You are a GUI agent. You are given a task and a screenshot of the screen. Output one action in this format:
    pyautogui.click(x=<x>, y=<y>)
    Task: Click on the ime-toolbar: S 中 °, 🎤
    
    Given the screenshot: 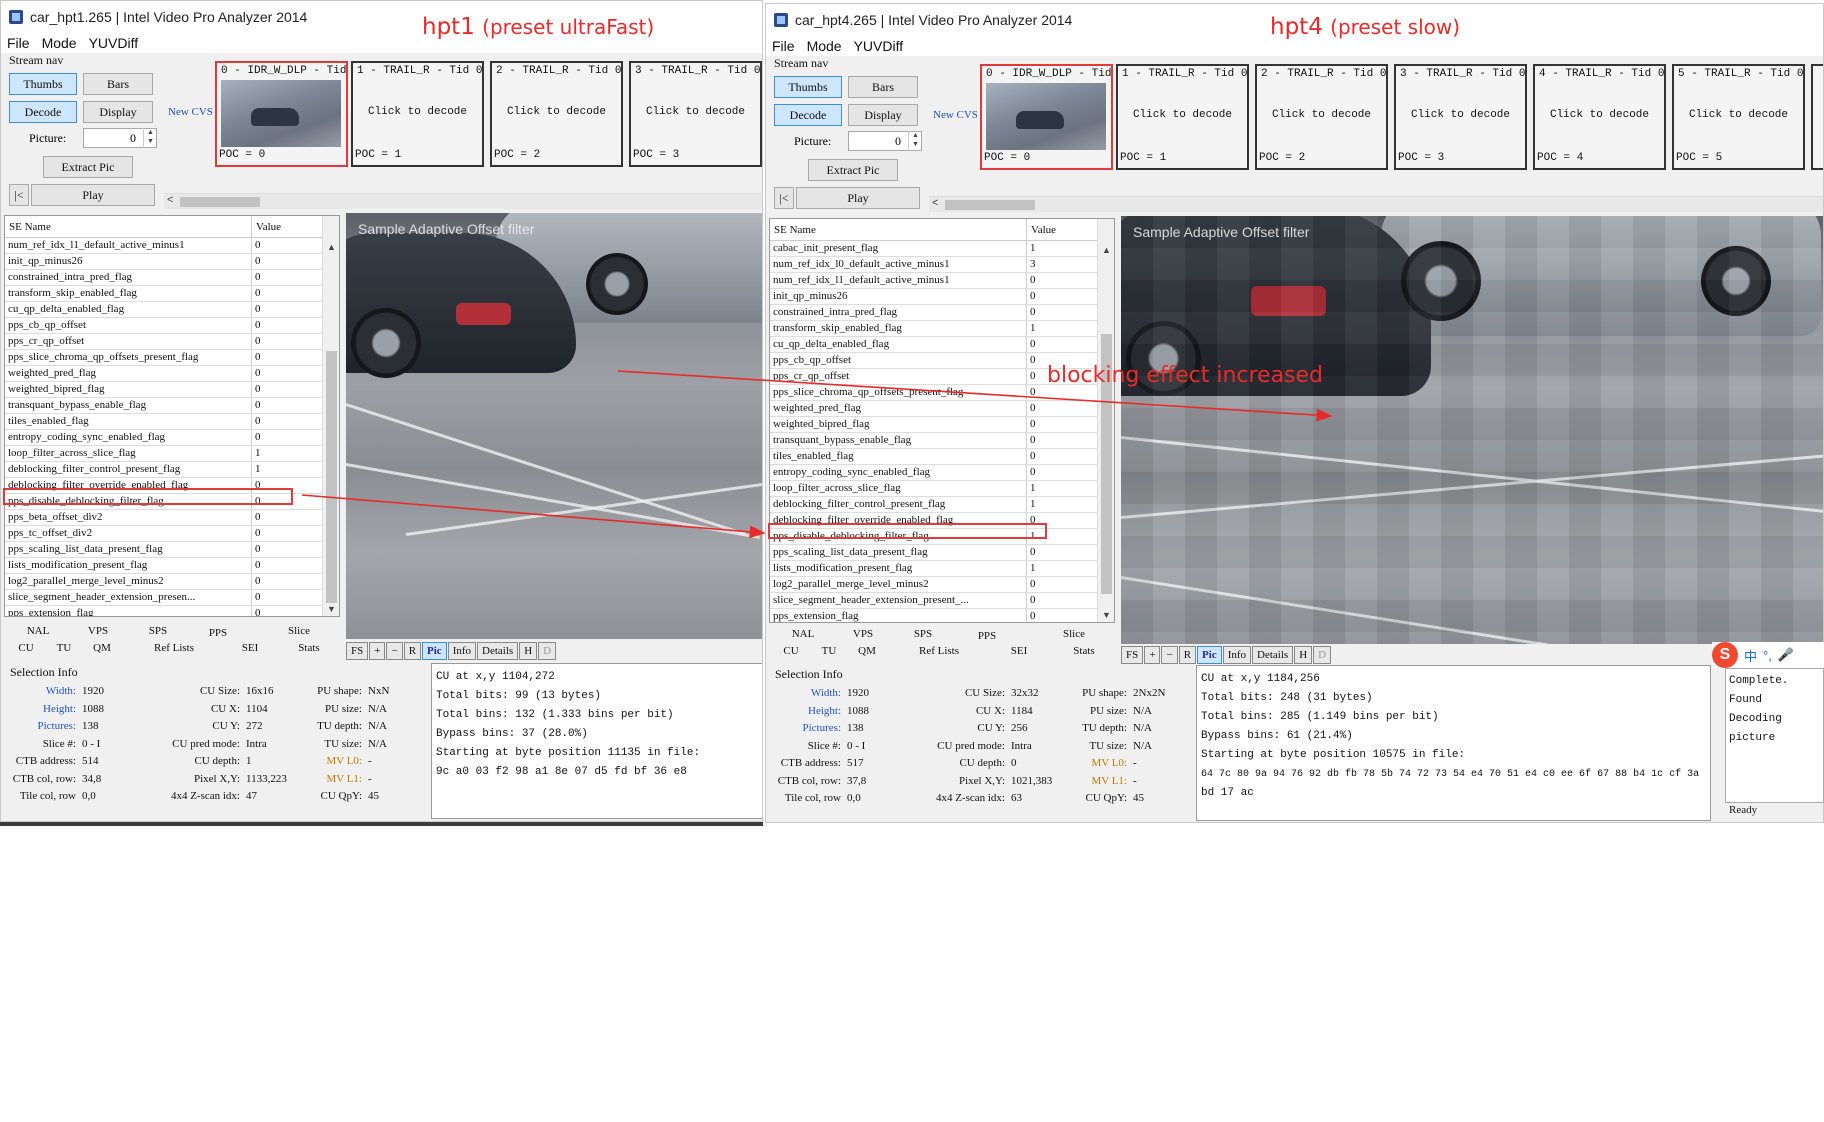 What is the action you would take?
    pyautogui.click(x=1768, y=655)
    